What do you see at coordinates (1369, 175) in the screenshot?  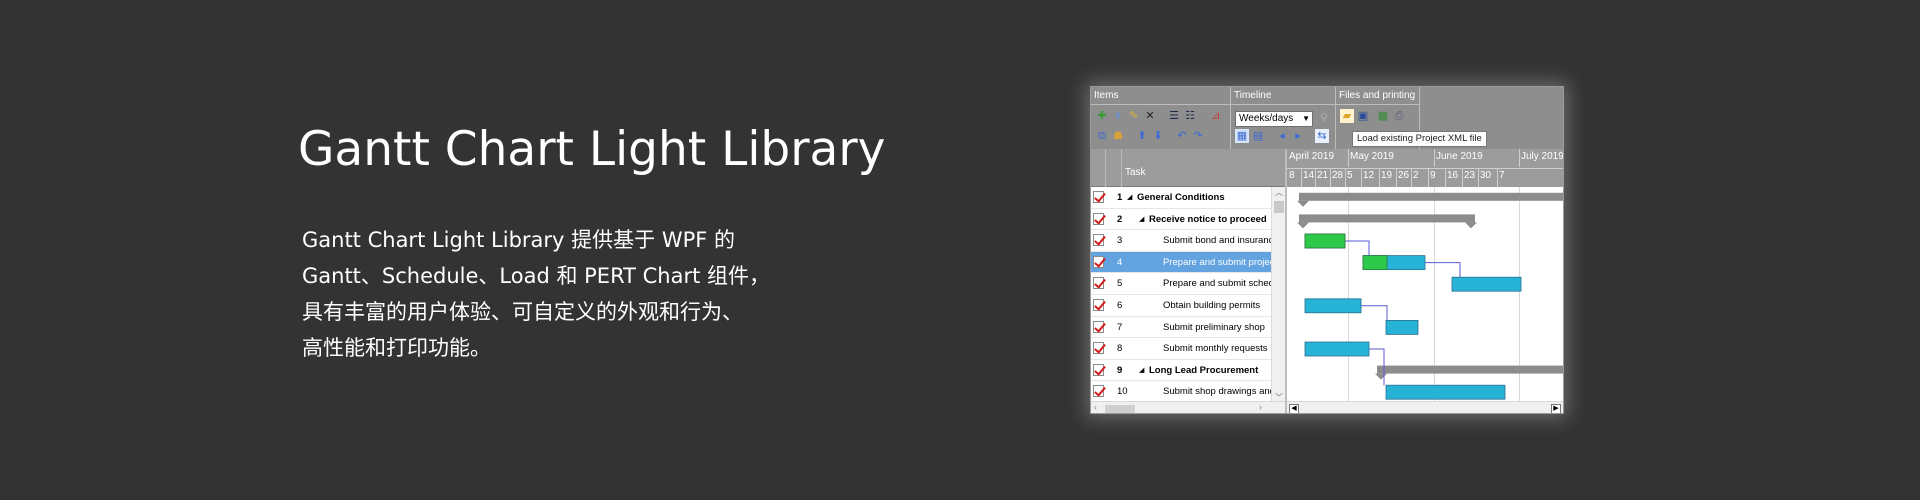 I see `timeline-day-label: 12` at bounding box center [1369, 175].